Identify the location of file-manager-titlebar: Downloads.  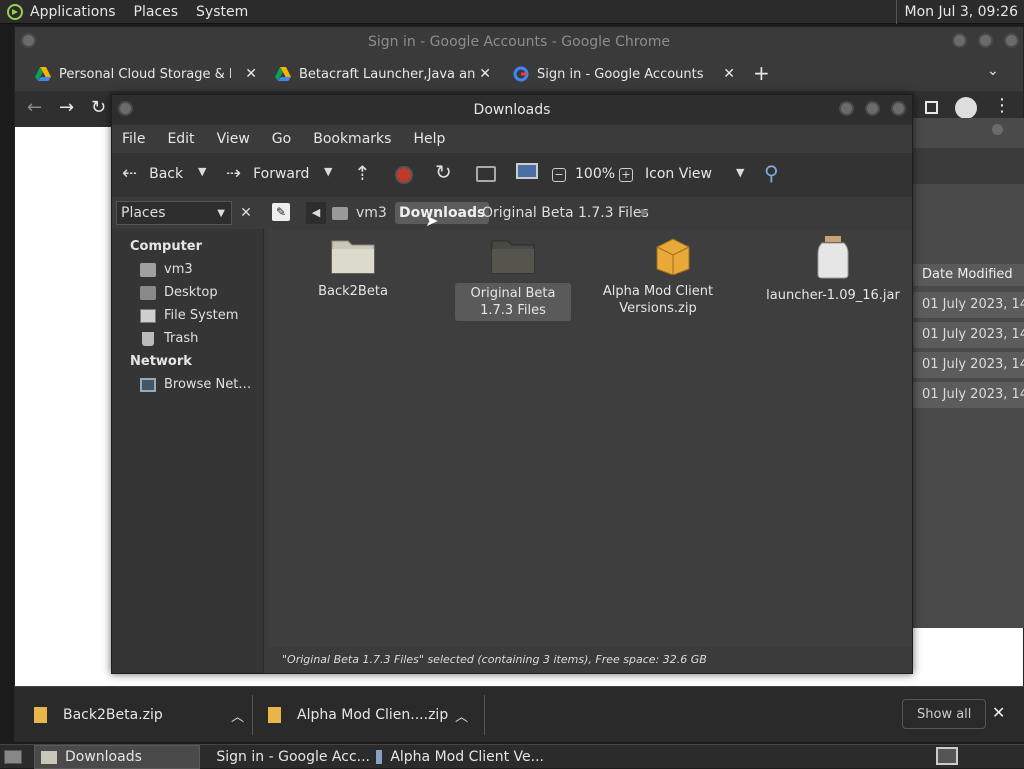
(512, 110).